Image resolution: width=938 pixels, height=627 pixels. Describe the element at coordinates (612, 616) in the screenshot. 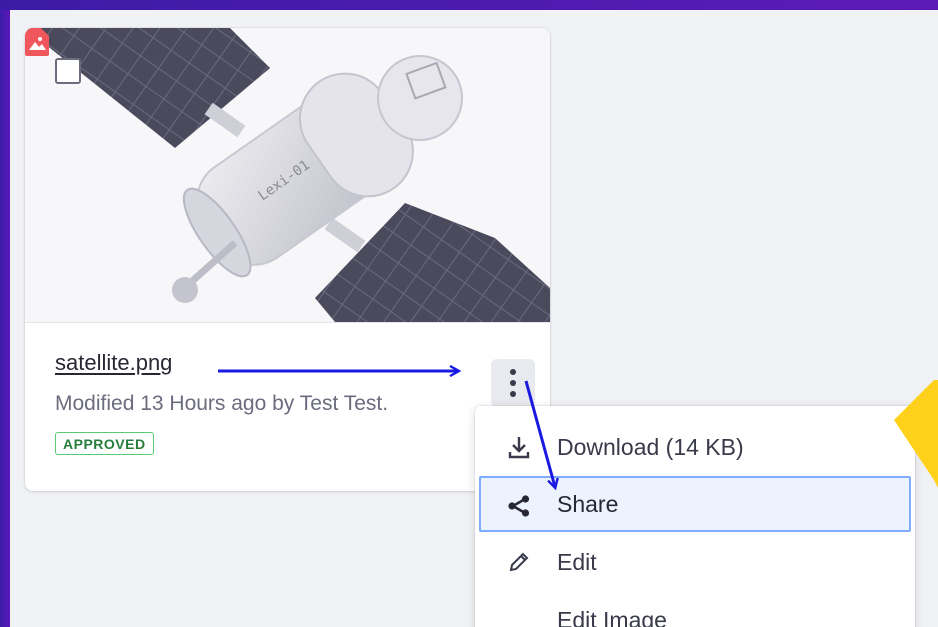

I see `menu-item-label: Edit Image` at that location.